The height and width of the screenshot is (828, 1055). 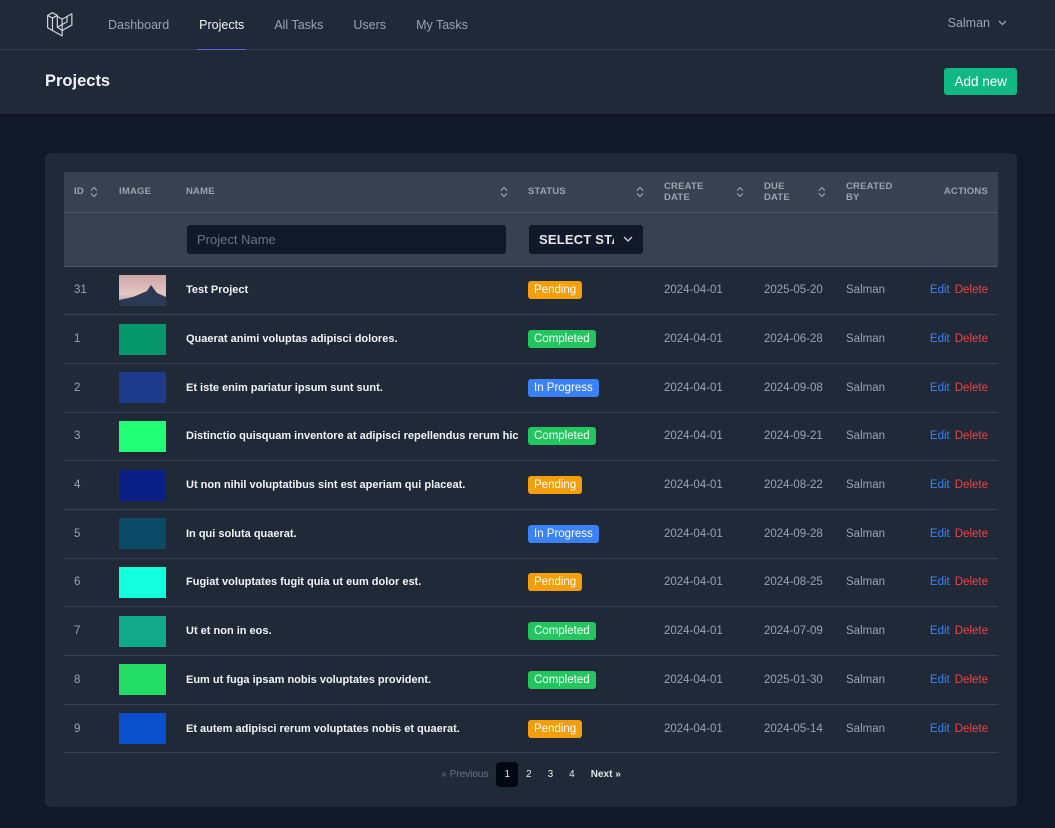 What do you see at coordinates (347, 631) in the screenshot?
I see `row-name: Ut et non in eos.` at bounding box center [347, 631].